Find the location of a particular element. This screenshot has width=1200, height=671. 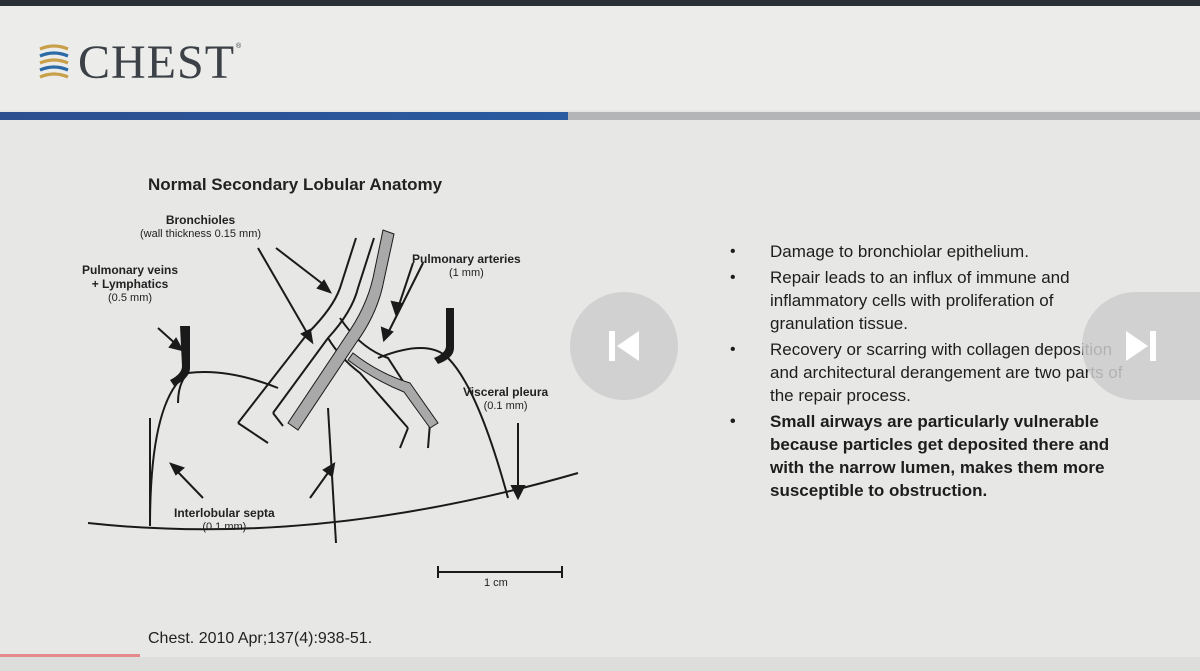

pulmonary-artery is located at coordinates (341, 330).